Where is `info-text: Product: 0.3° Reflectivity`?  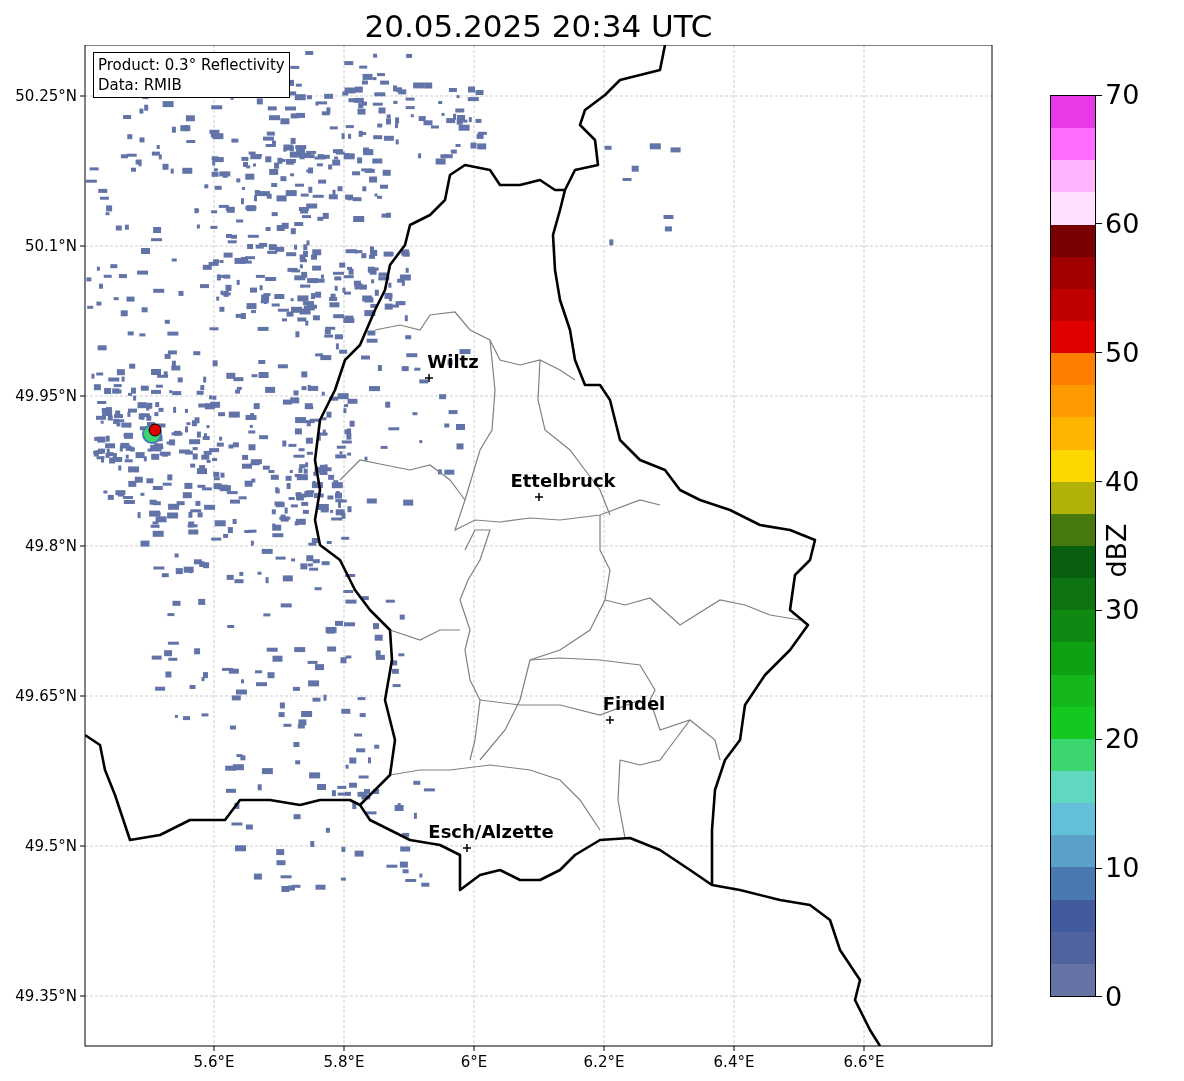
info-text: Product: 0.3° Reflectivity is located at coordinates (191, 65).